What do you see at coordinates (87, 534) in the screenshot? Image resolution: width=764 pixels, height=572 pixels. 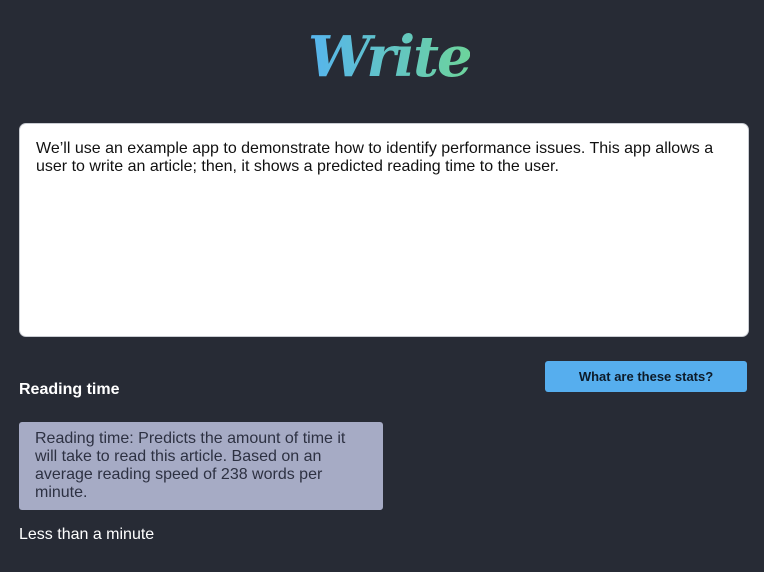 I see `reading-time-value: Less than a minute` at bounding box center [87, 534].